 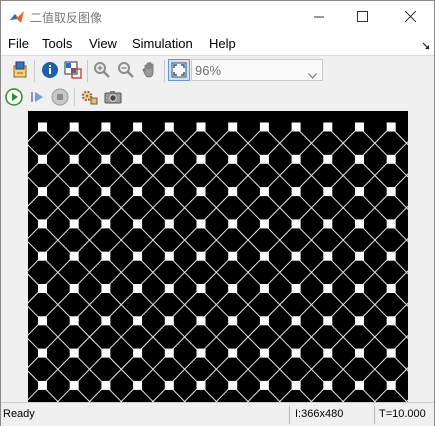 I want to click on step-forward-button, so click(x=37, y=97).